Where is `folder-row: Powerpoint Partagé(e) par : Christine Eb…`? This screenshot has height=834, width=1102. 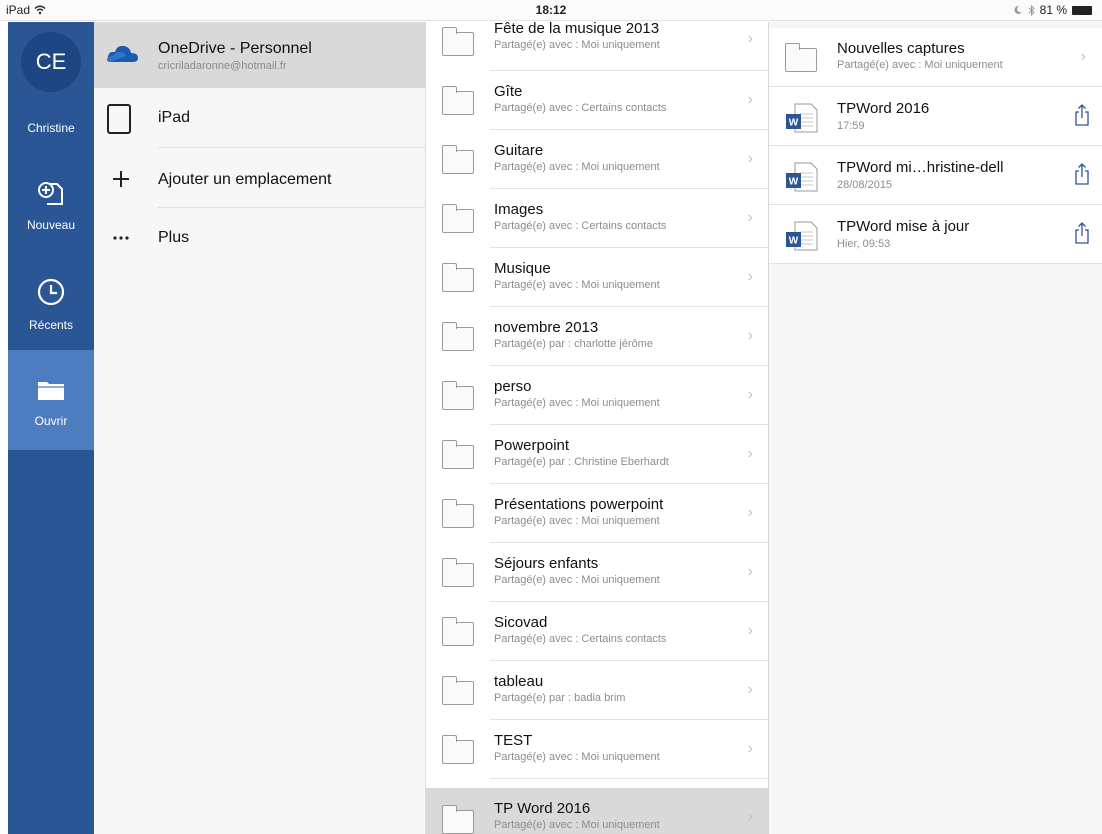
folder-row: Powerpoint Partagé(e) par : Christine Eb… is located at coordinates (597, 454).